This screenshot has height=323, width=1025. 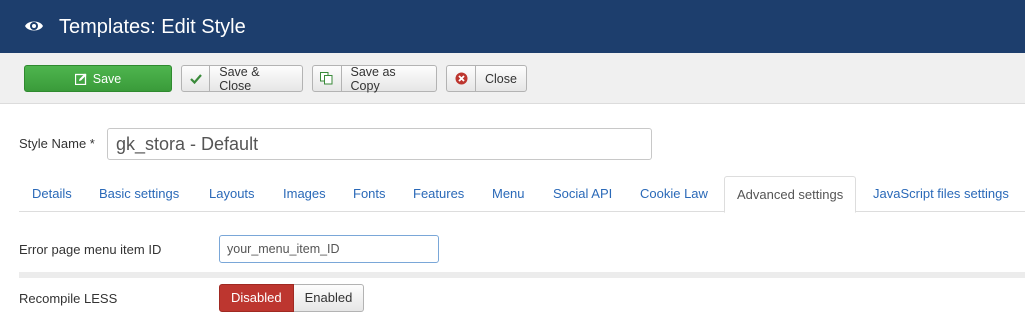 I want to click on tab-menu: Menu, so click(x=508, y=194).